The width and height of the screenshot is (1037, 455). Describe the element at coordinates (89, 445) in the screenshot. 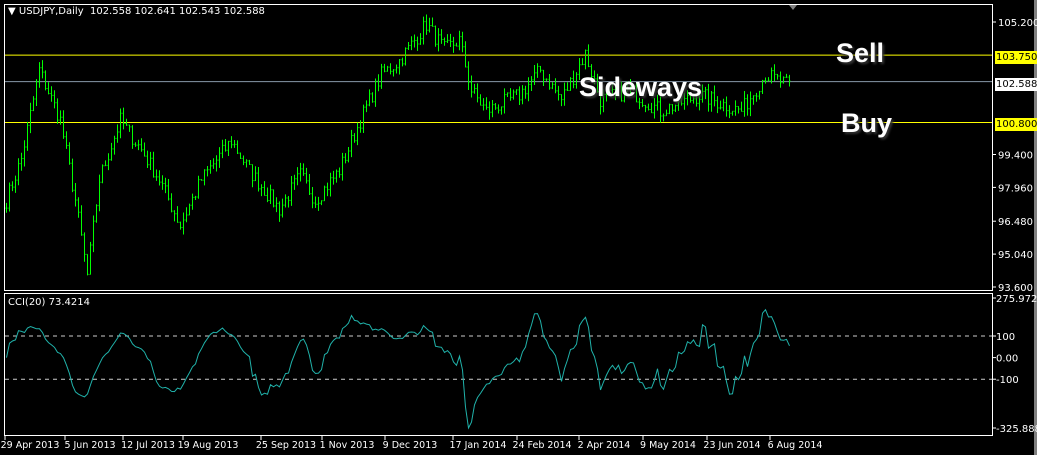

I see `x-tick-label: 5 Jun 2013` at that location.